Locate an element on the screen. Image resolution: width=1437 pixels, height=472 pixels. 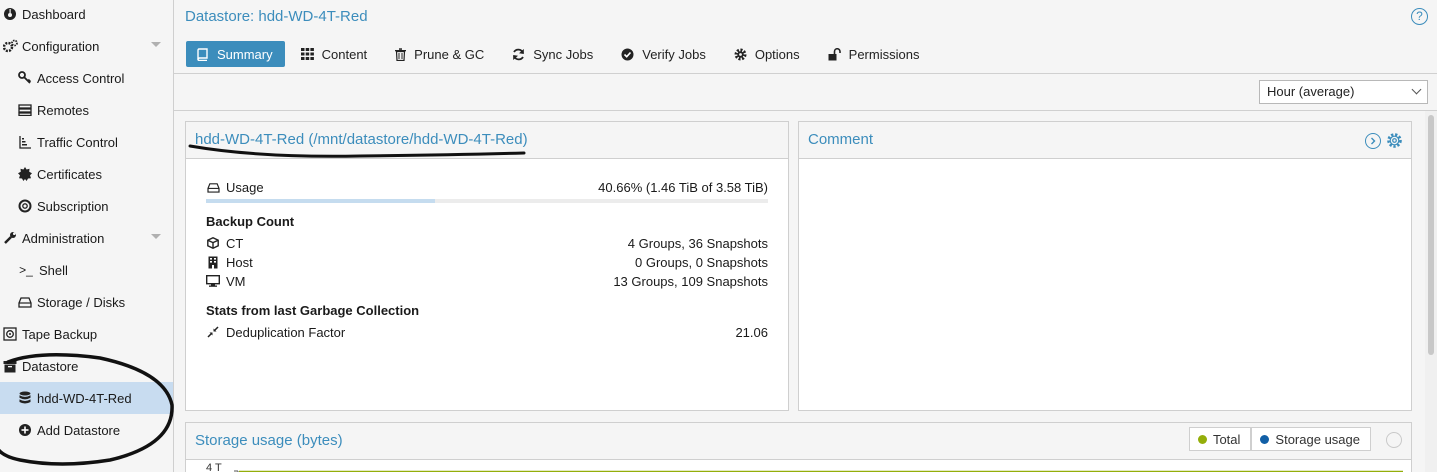
sidebar-item-remotes: Remotes is located at coordinates (86, 110).